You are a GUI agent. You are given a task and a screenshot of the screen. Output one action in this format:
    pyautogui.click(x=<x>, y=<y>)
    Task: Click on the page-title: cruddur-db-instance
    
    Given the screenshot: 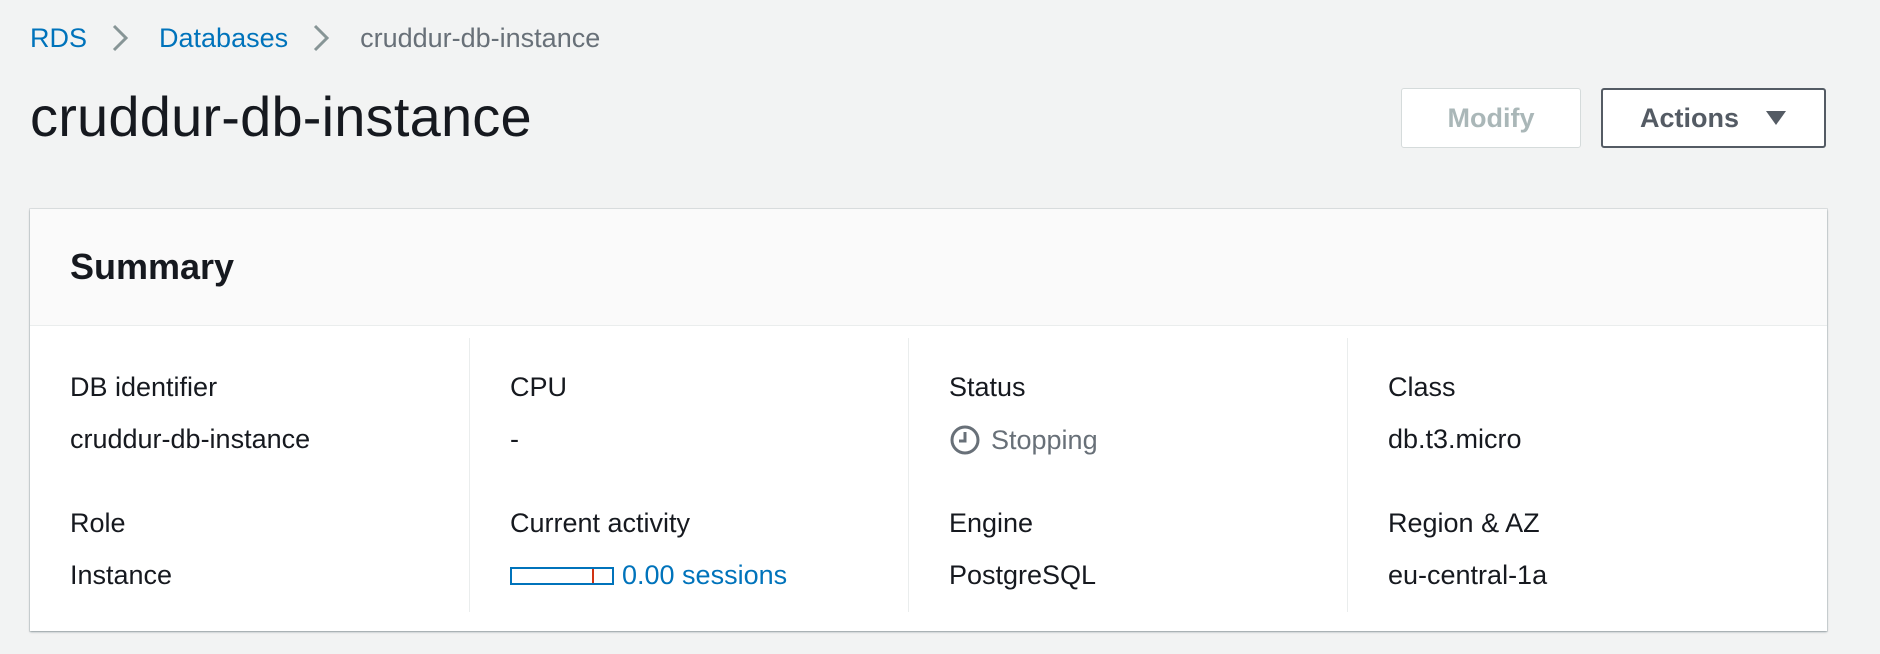 What is the action you would take?
    pyautogui.click(x=281, y=116)
    